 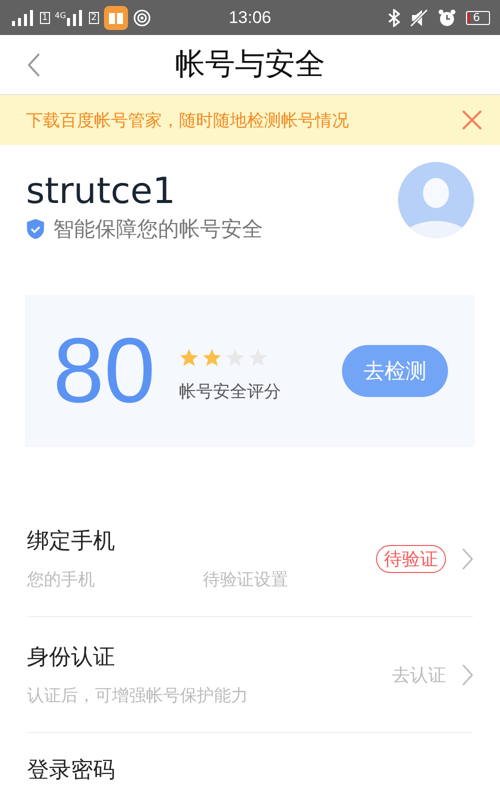 I want to click on book-app-icon, so click(x=116, y=18).